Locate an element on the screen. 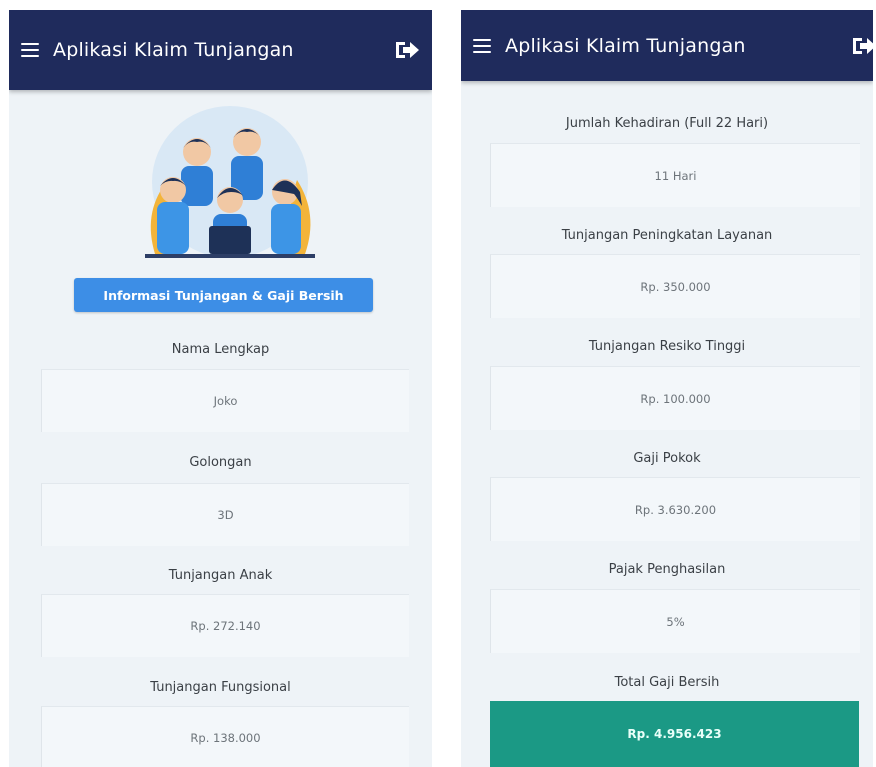 The height and width of the screenshot is (767, 876). field-label-kehadiran: Jumlah Kehadiran (Full 22 Hari) is located at coordinates (667, 123).